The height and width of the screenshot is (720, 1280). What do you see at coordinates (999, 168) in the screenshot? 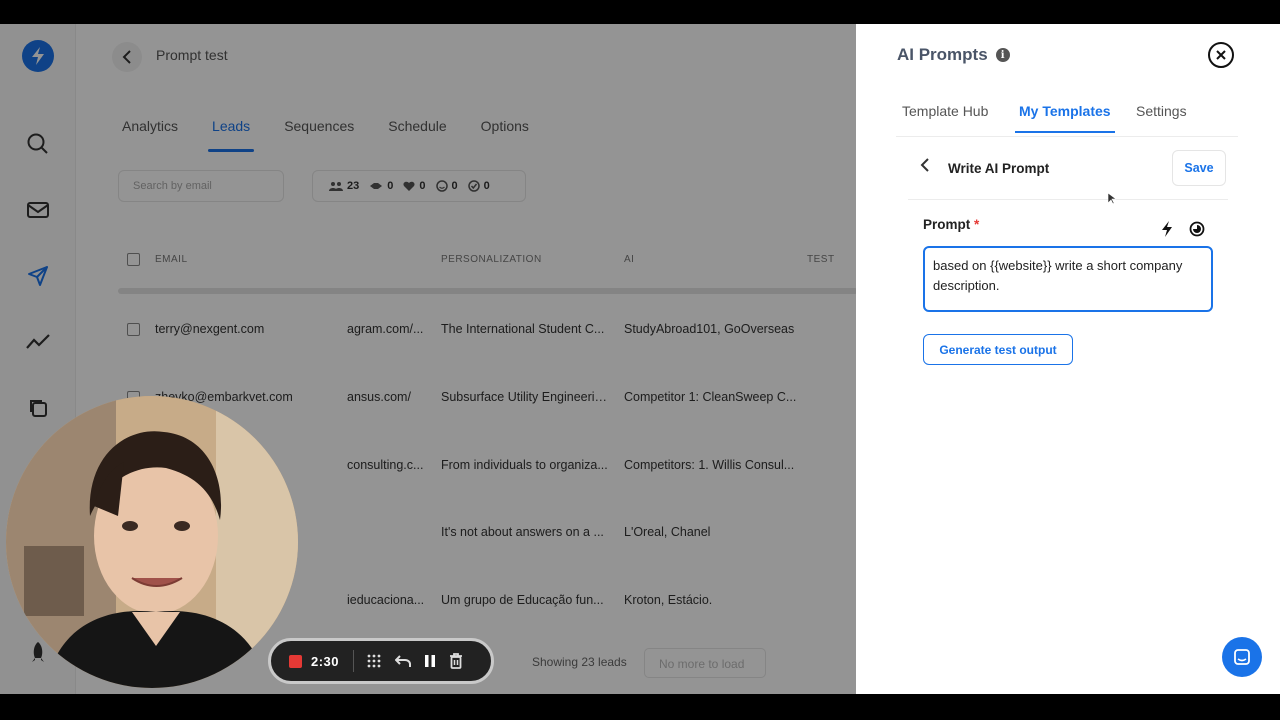
I see `editor-title: Write AI Prompt` at bounding box center [999, 168].